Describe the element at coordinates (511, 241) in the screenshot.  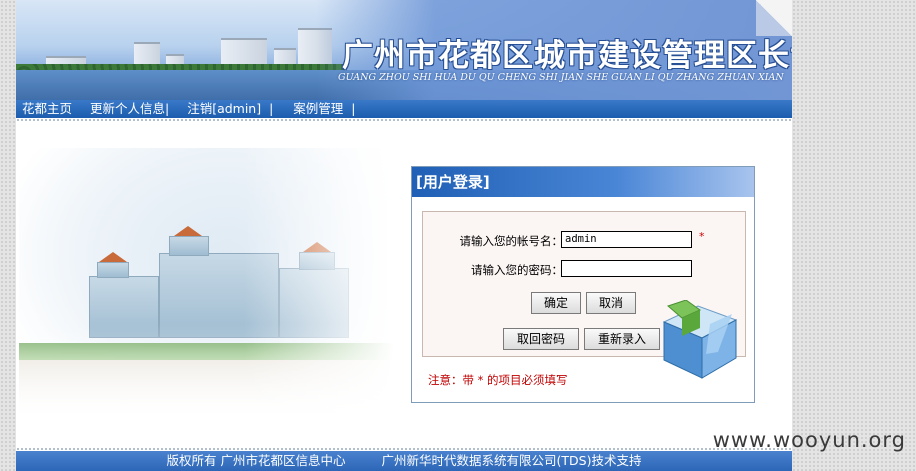
I see `username-label: 请输入您的帐号名：` at that location.